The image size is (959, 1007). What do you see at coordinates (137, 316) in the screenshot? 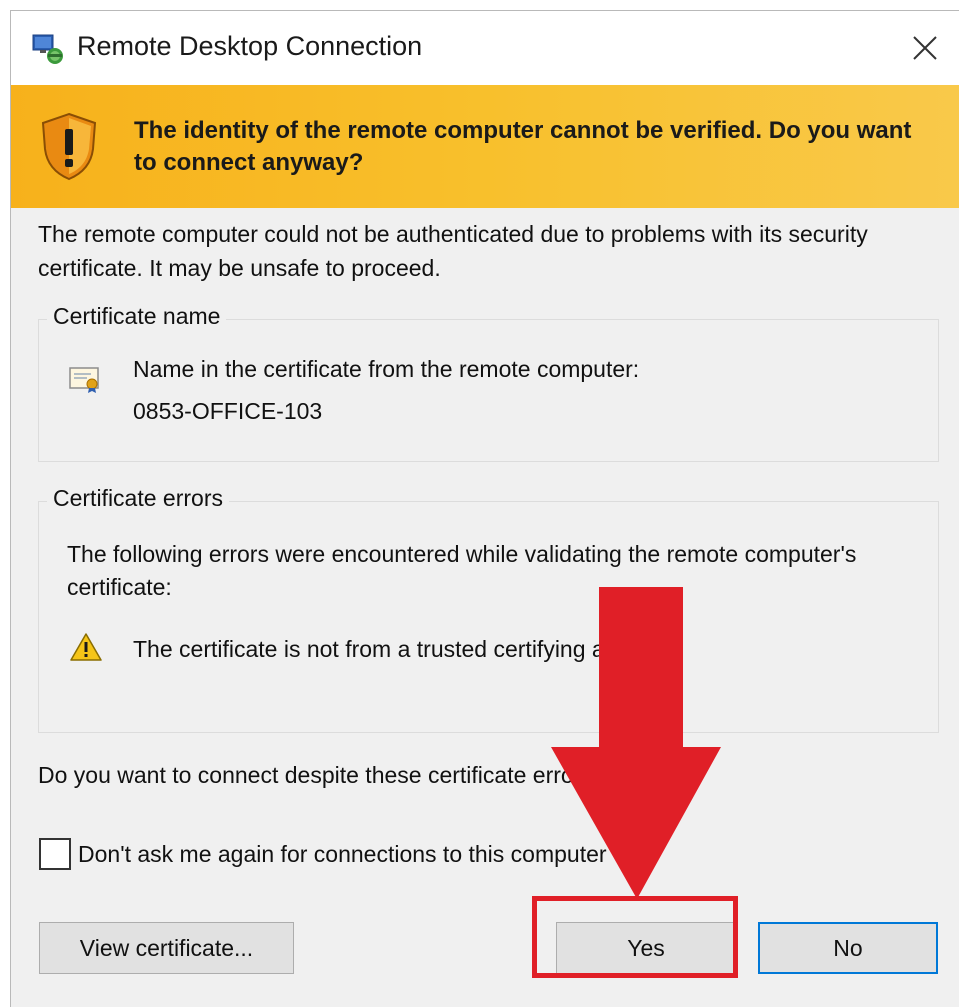
I see `certificate-name-legend: Certificate name` at bounding box center [137, 316].